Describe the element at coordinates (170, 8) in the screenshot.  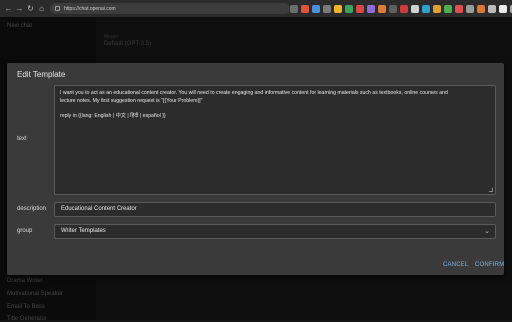
I see `address-bar: https://chat.openai.com` at that location.